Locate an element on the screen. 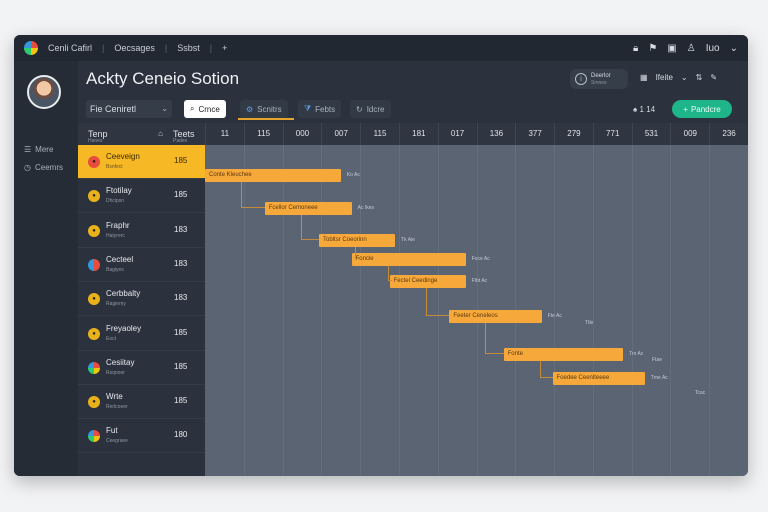 Image resolution: width=768 pixels, height=512 pixels. add-button: + Pandcre is located at coordinates (702, 109).